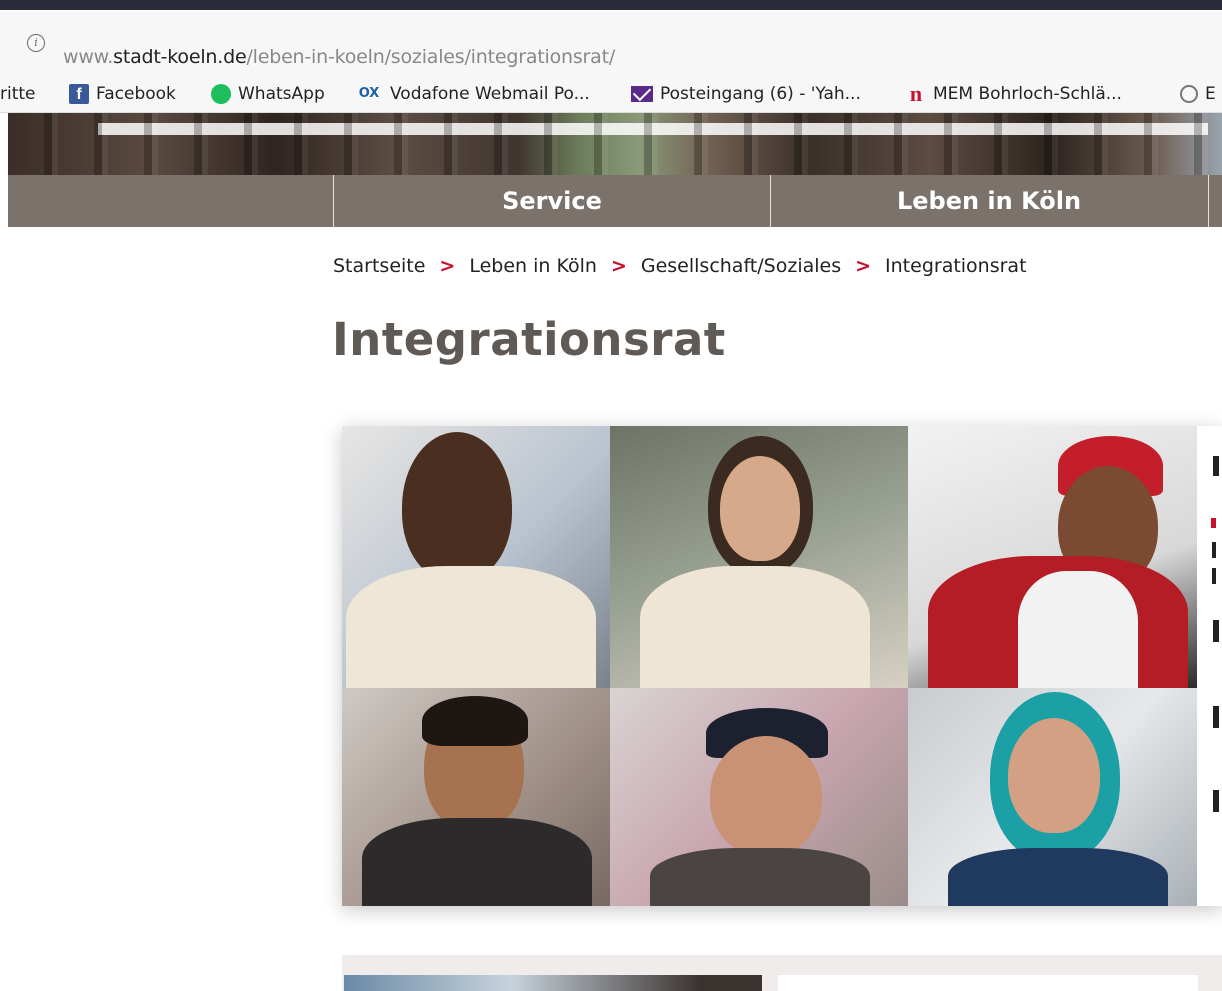 The width and height of the screenshot is (1222, 991). I want to click on ox-icon: OX, so click(369, 93).